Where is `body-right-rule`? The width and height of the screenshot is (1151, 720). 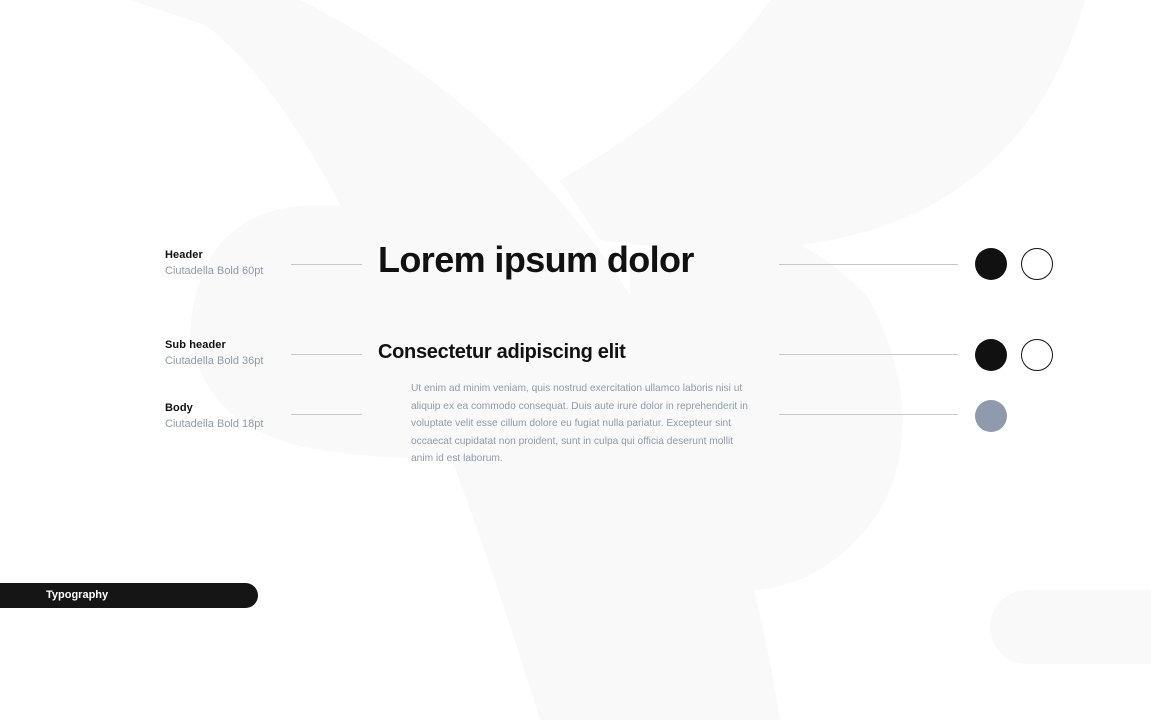
body-right-rule is located at coordinates (868, 414).